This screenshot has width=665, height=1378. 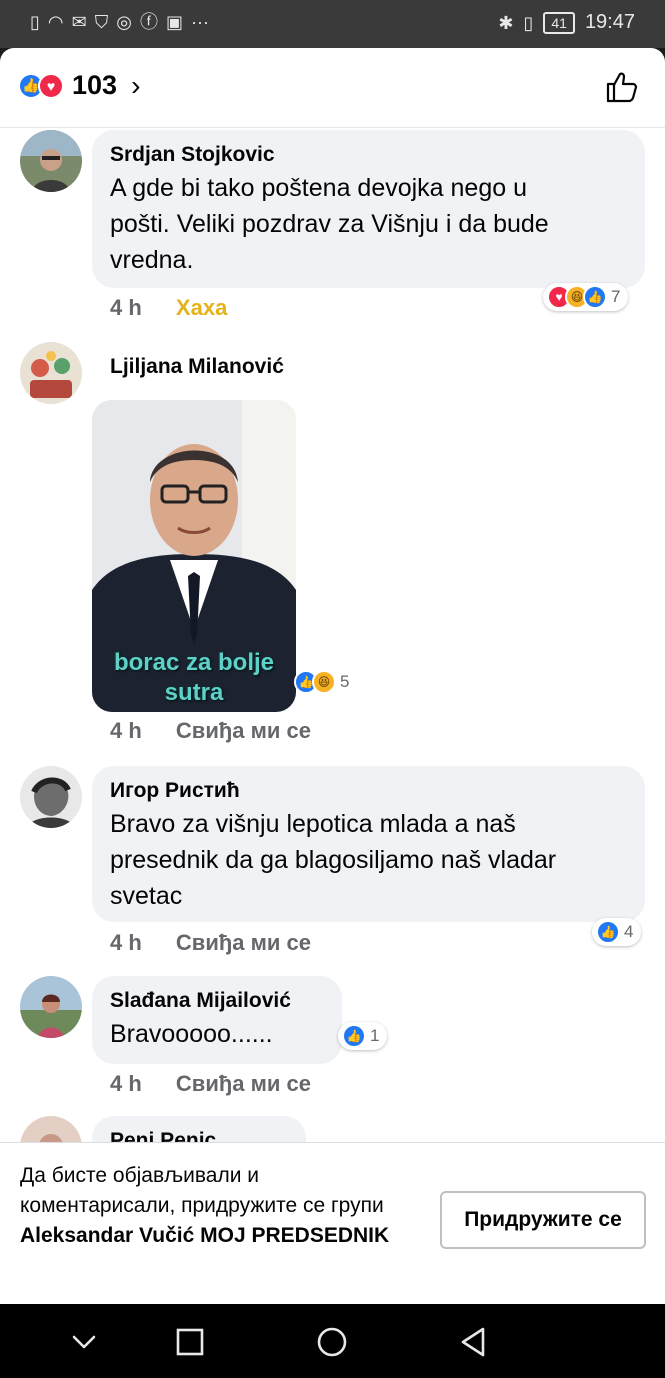 I want to click on recents-icon, so click(x=190, y=1342).